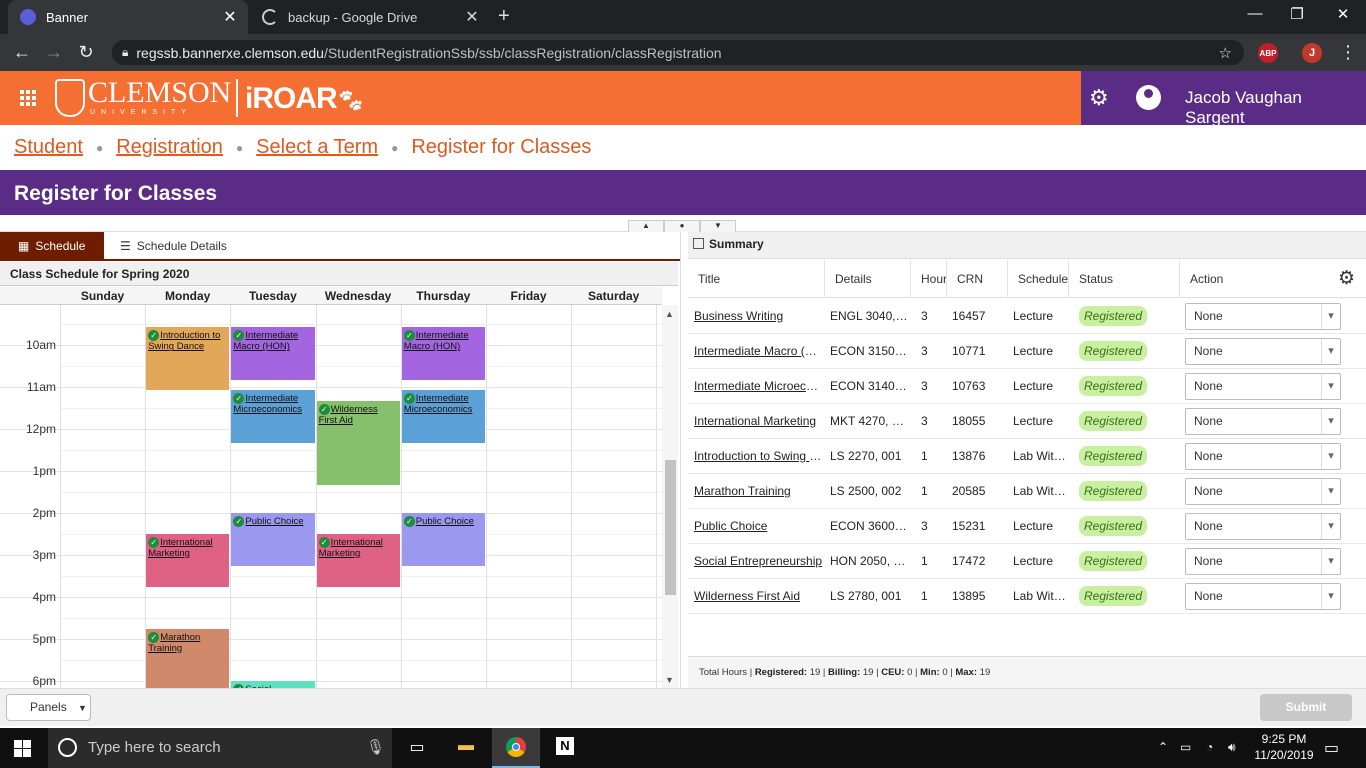 The image size is (1366, 768). Describe the element at coordinates (48, 707) in the screenshot. I see `panels-button: Panels ▼` at that location.